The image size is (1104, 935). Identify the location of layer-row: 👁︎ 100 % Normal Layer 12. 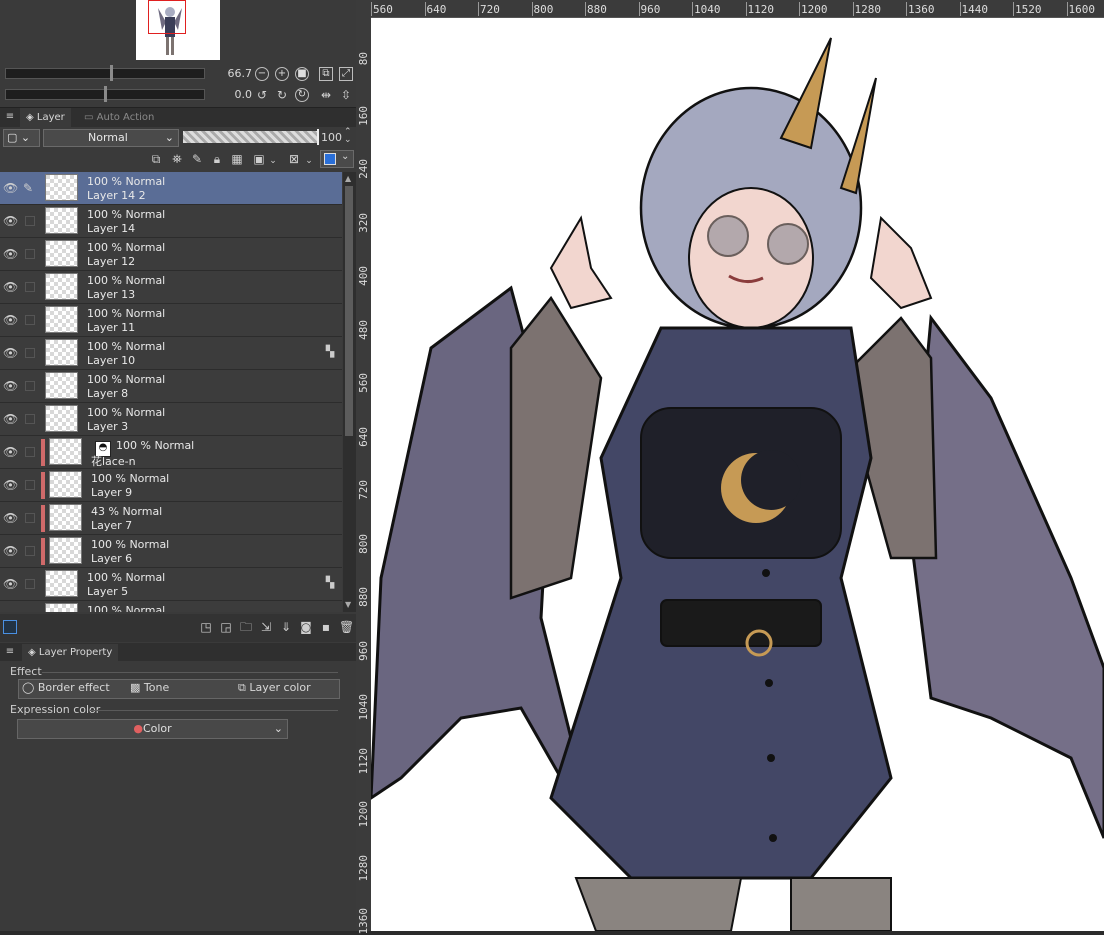
(171, 254).